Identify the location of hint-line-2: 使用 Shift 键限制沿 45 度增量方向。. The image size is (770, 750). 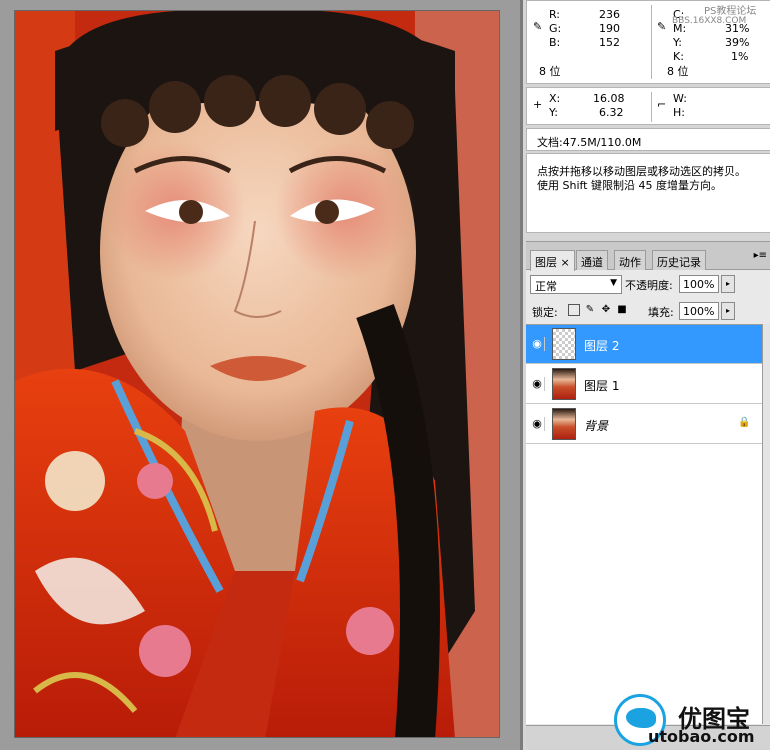
(629, 185).